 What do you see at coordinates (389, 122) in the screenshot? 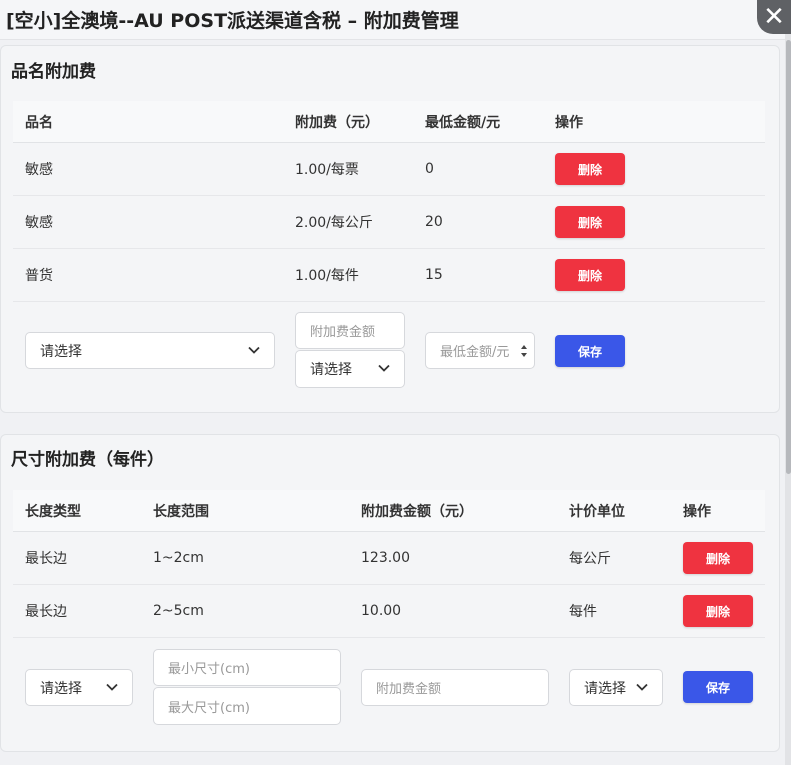
I see `product-table-header: 品名 附加费（元） 最低金额/元 操作` at bounding box center [389, 122].